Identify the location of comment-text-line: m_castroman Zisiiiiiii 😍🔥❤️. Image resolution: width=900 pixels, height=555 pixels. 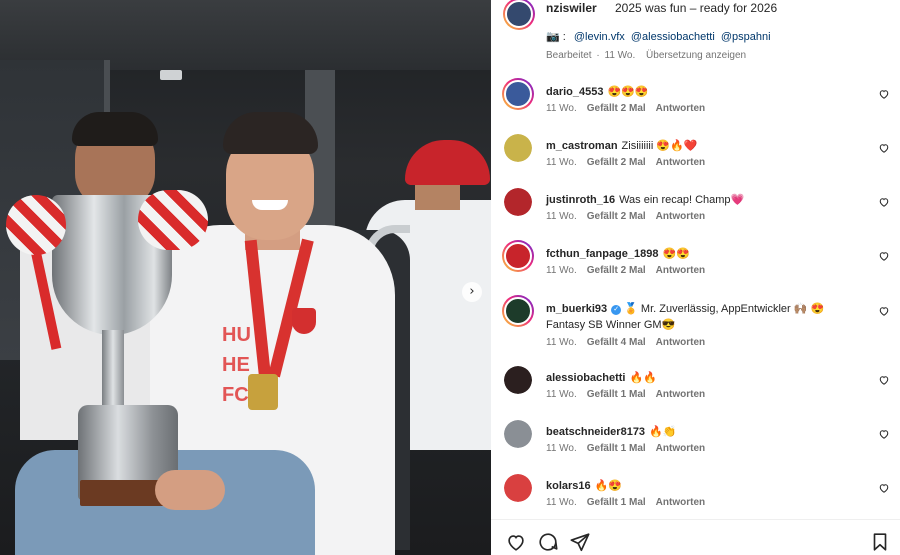
(696, 146).